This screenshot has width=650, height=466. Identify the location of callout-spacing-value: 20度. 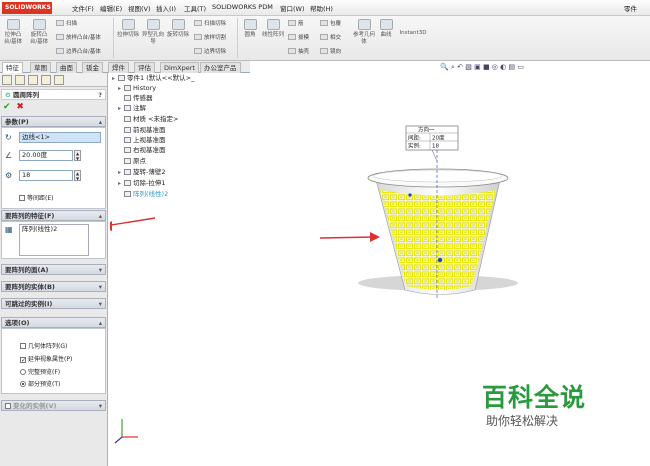
(438, 138).